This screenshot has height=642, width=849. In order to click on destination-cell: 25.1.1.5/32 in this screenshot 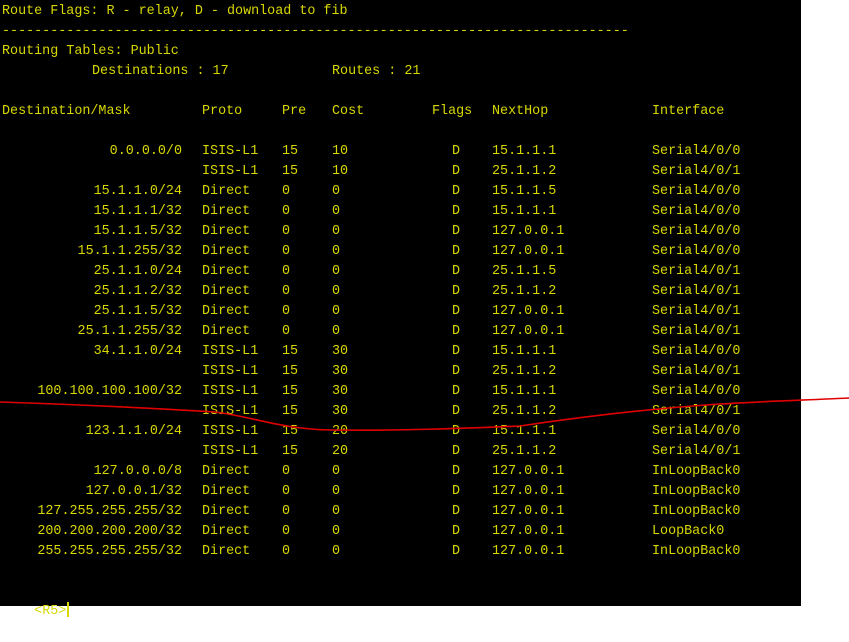, I will do `click(137, 311)`.